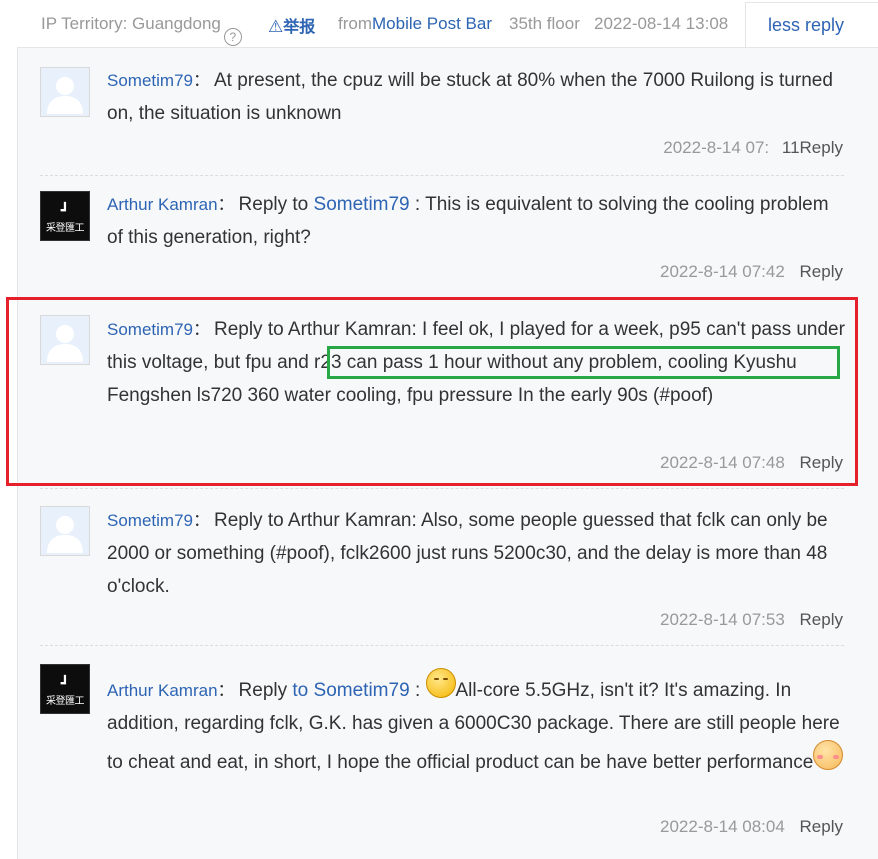  I want to click on warning-triangle-icon: ⚠, so click(276, 26).